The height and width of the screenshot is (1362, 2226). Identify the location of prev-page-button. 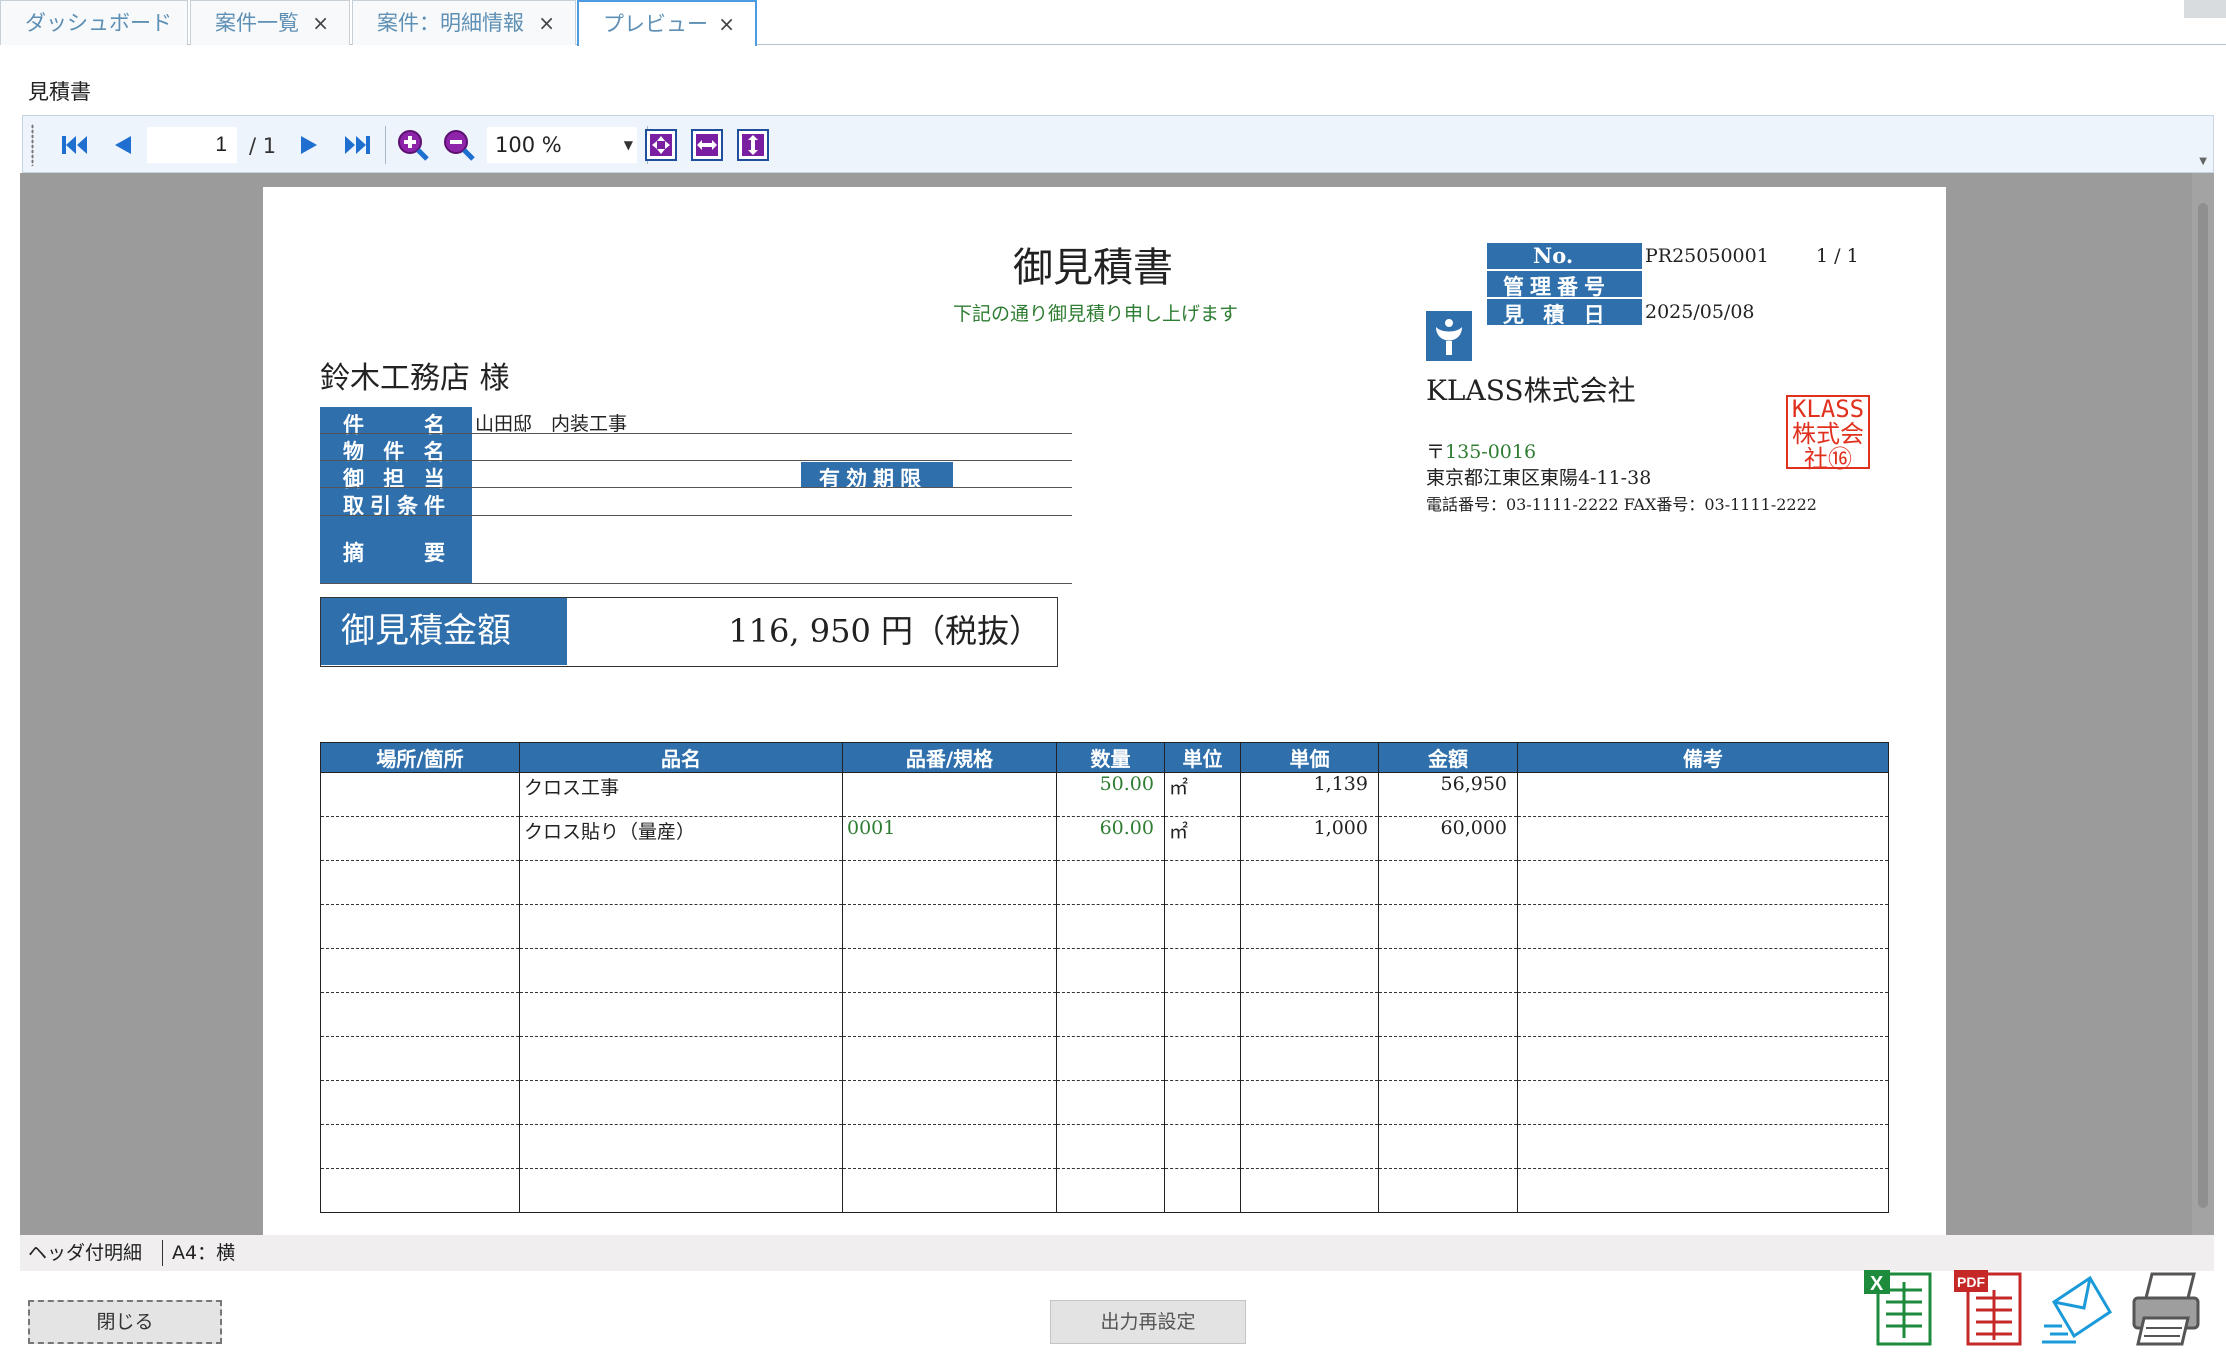
(123, 145).